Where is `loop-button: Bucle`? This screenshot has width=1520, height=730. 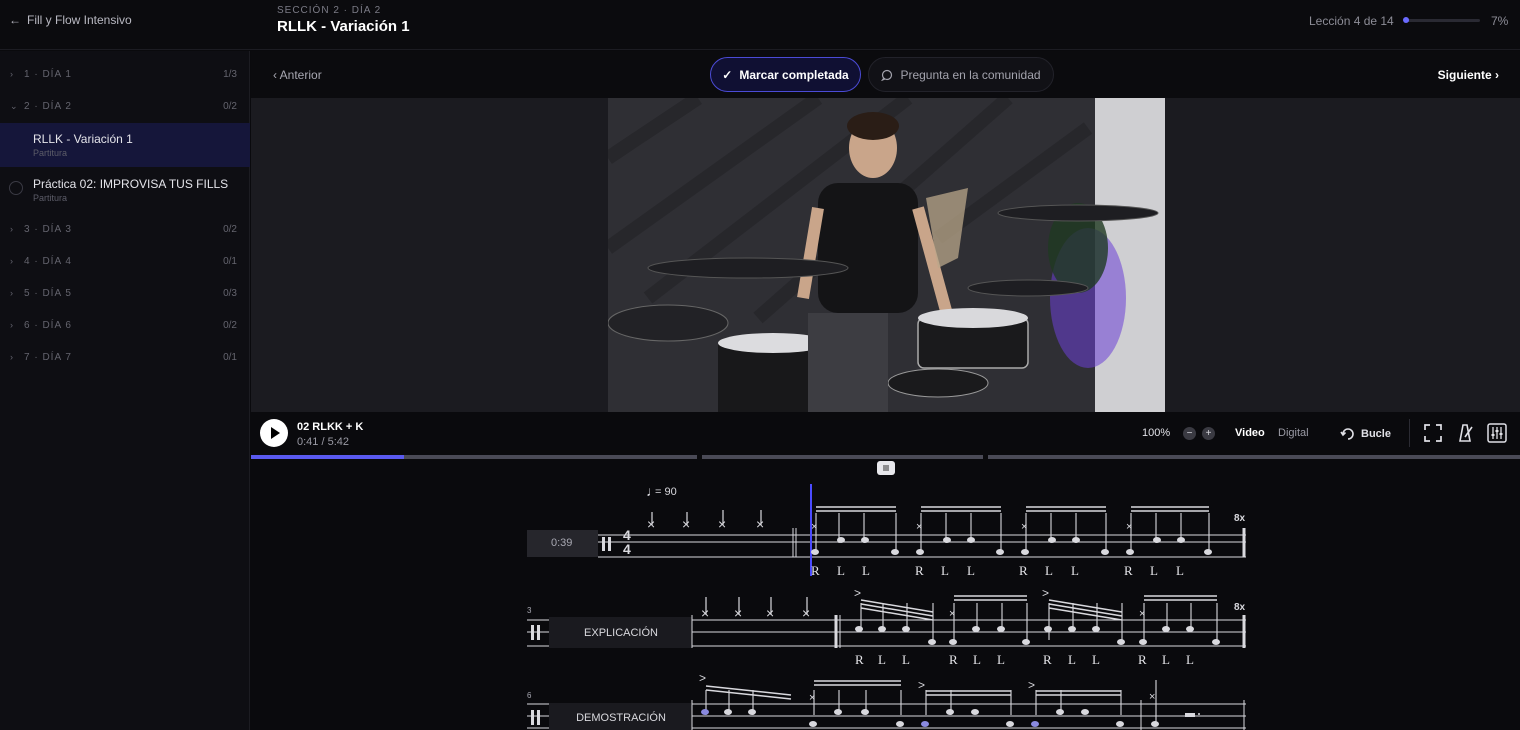
loop-button: Bucle is located at coordinates (1365, 434).